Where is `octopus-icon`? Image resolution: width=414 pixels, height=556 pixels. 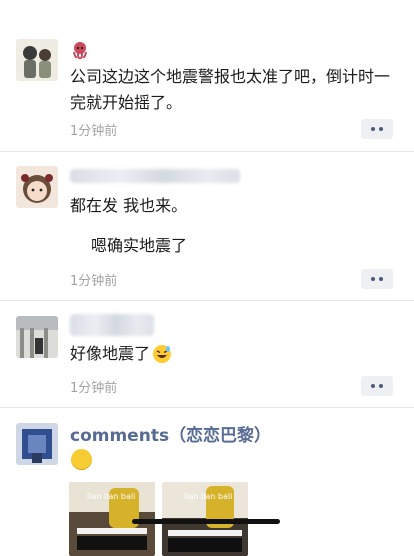
octopus-icon is located at coordinates (80, 50).